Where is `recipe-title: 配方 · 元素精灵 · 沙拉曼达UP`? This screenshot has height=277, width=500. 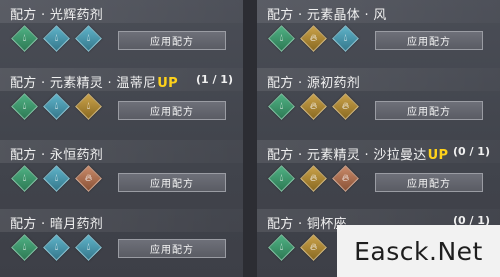
recipe-title: 配方 · 元素精灵 · 沙拉曼达UP is located at coordinates (358, 155).